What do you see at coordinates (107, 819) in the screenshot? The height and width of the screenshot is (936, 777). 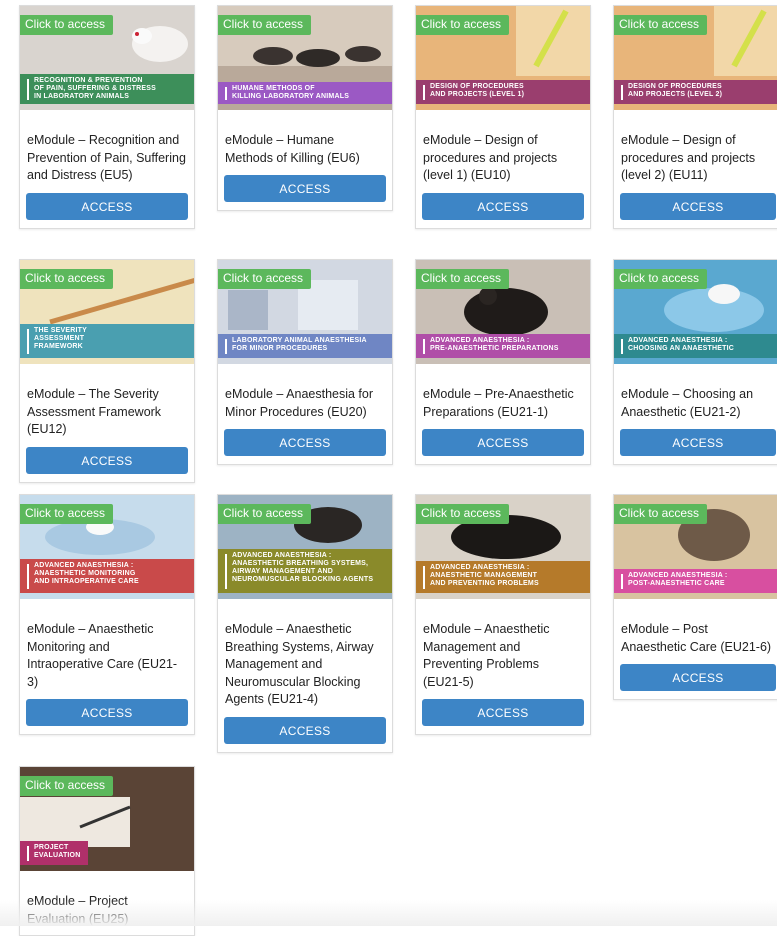 I see `module-thumbnail: Click to access PROJECT EVALUATION` at bounding box center [107, 819].